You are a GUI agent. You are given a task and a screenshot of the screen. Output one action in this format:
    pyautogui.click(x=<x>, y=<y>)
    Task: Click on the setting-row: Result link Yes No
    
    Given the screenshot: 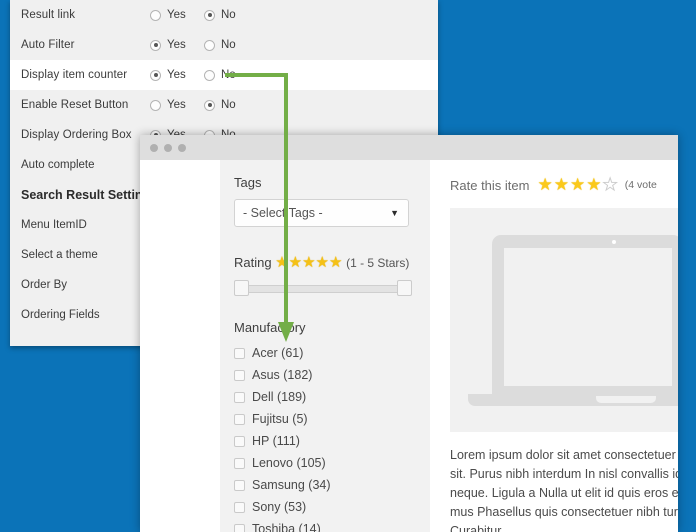 What is the action you would take?
    pyautogui.click(x=224, y=15)
    